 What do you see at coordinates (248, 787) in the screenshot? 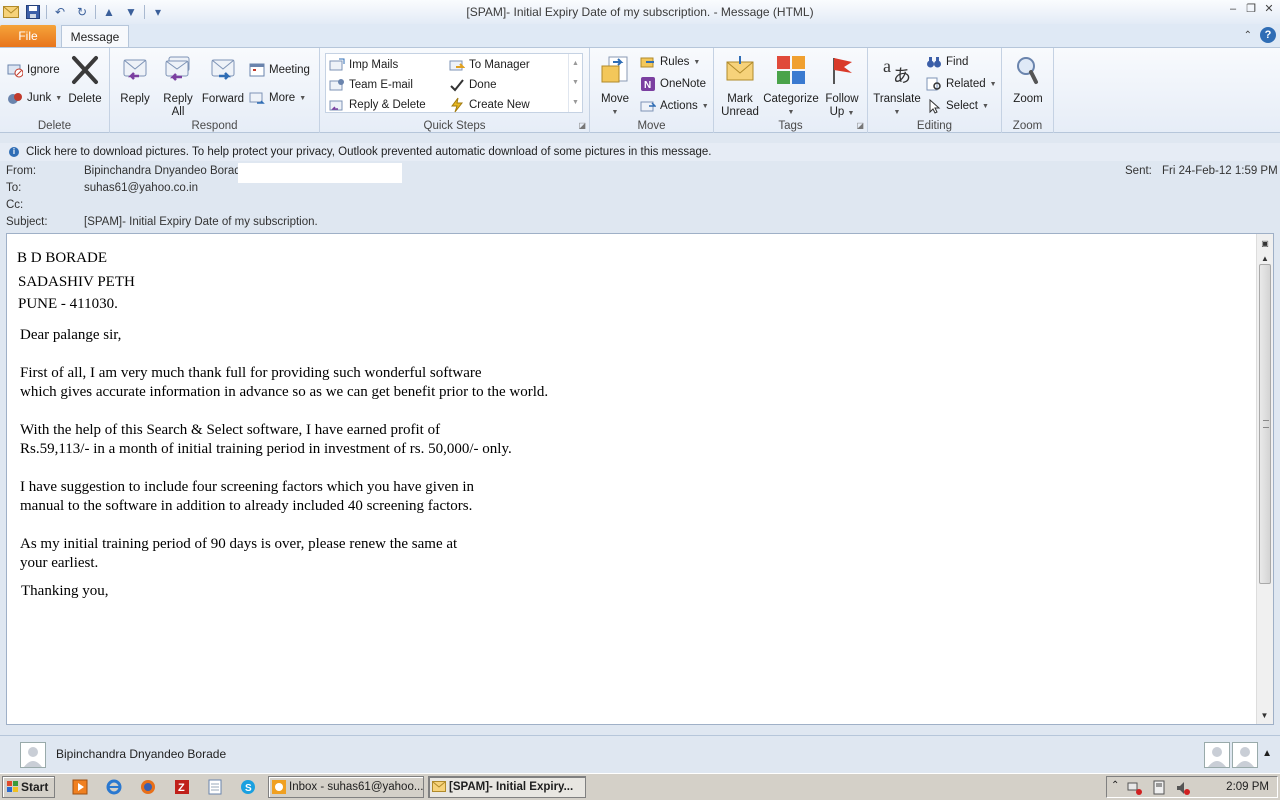
I see `skype-icon: S` at bounding box center [248, 787].